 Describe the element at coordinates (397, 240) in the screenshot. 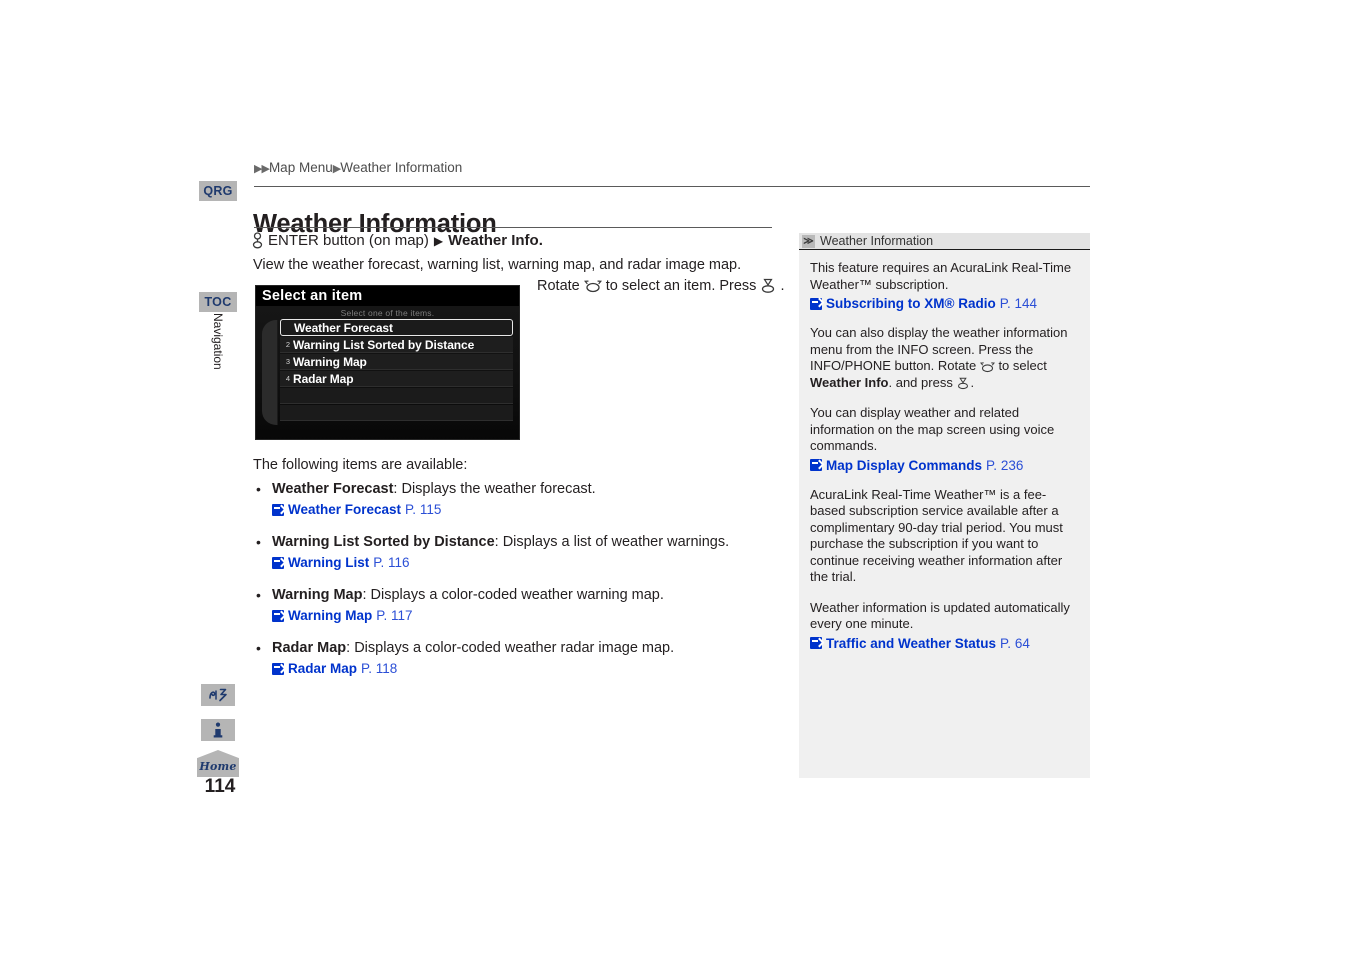

I see `command-path: ENTER button (on map) ▶ Weather Info.` at that location.